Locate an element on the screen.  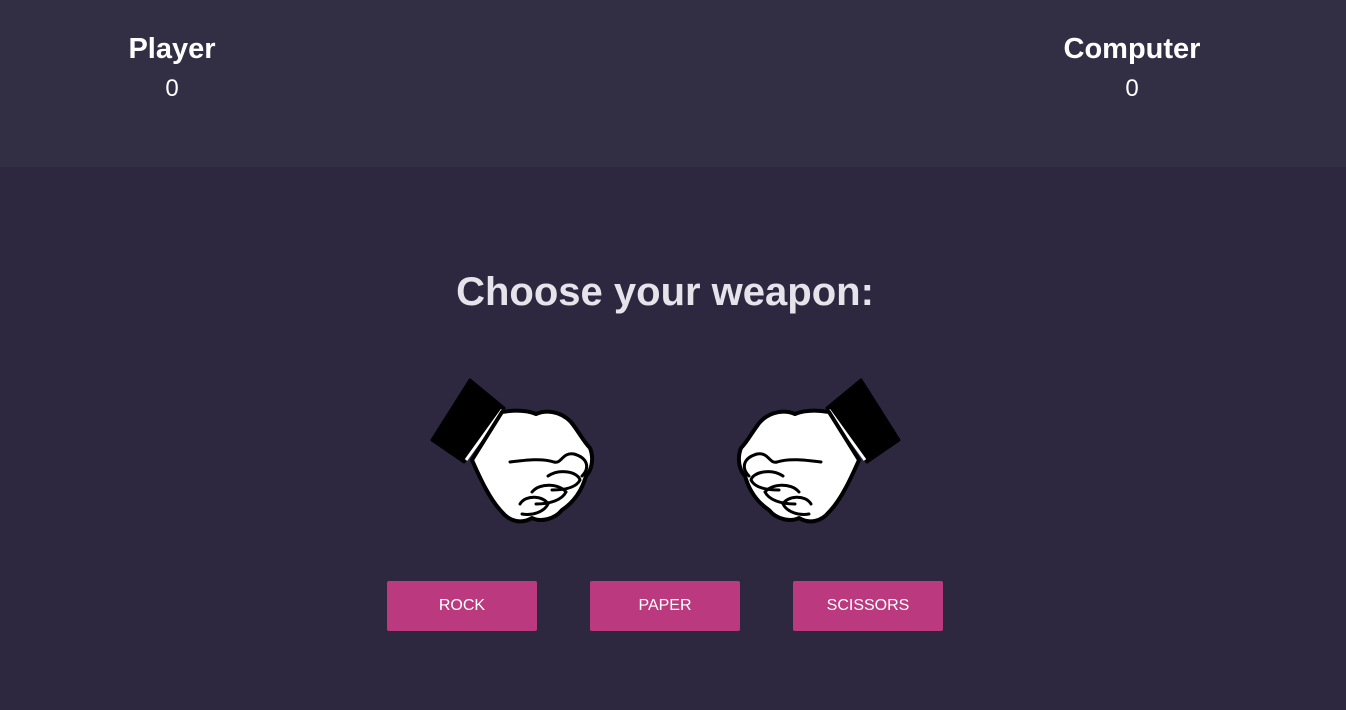
player-score: 0 is located at coordinates (172, 88).